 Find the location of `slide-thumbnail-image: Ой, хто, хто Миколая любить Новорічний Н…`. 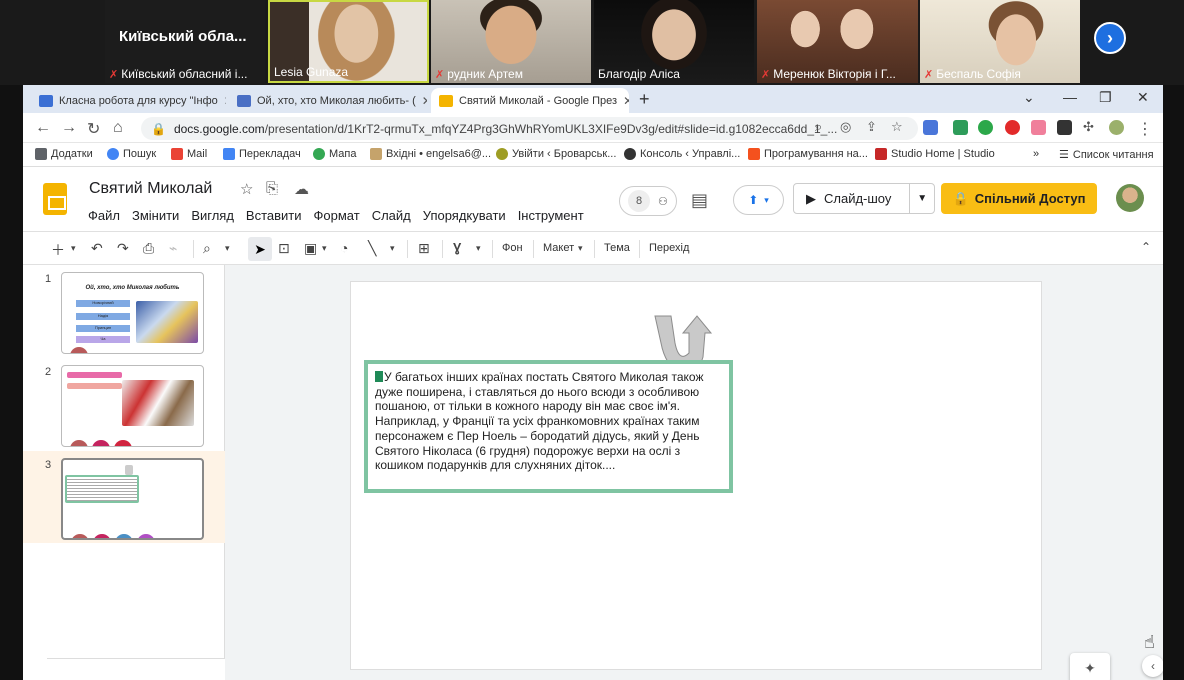

slide-thumbnail-image: Ой, хто, хто Миколая любить Новорічний Н… is located at coordinates (132, 313).